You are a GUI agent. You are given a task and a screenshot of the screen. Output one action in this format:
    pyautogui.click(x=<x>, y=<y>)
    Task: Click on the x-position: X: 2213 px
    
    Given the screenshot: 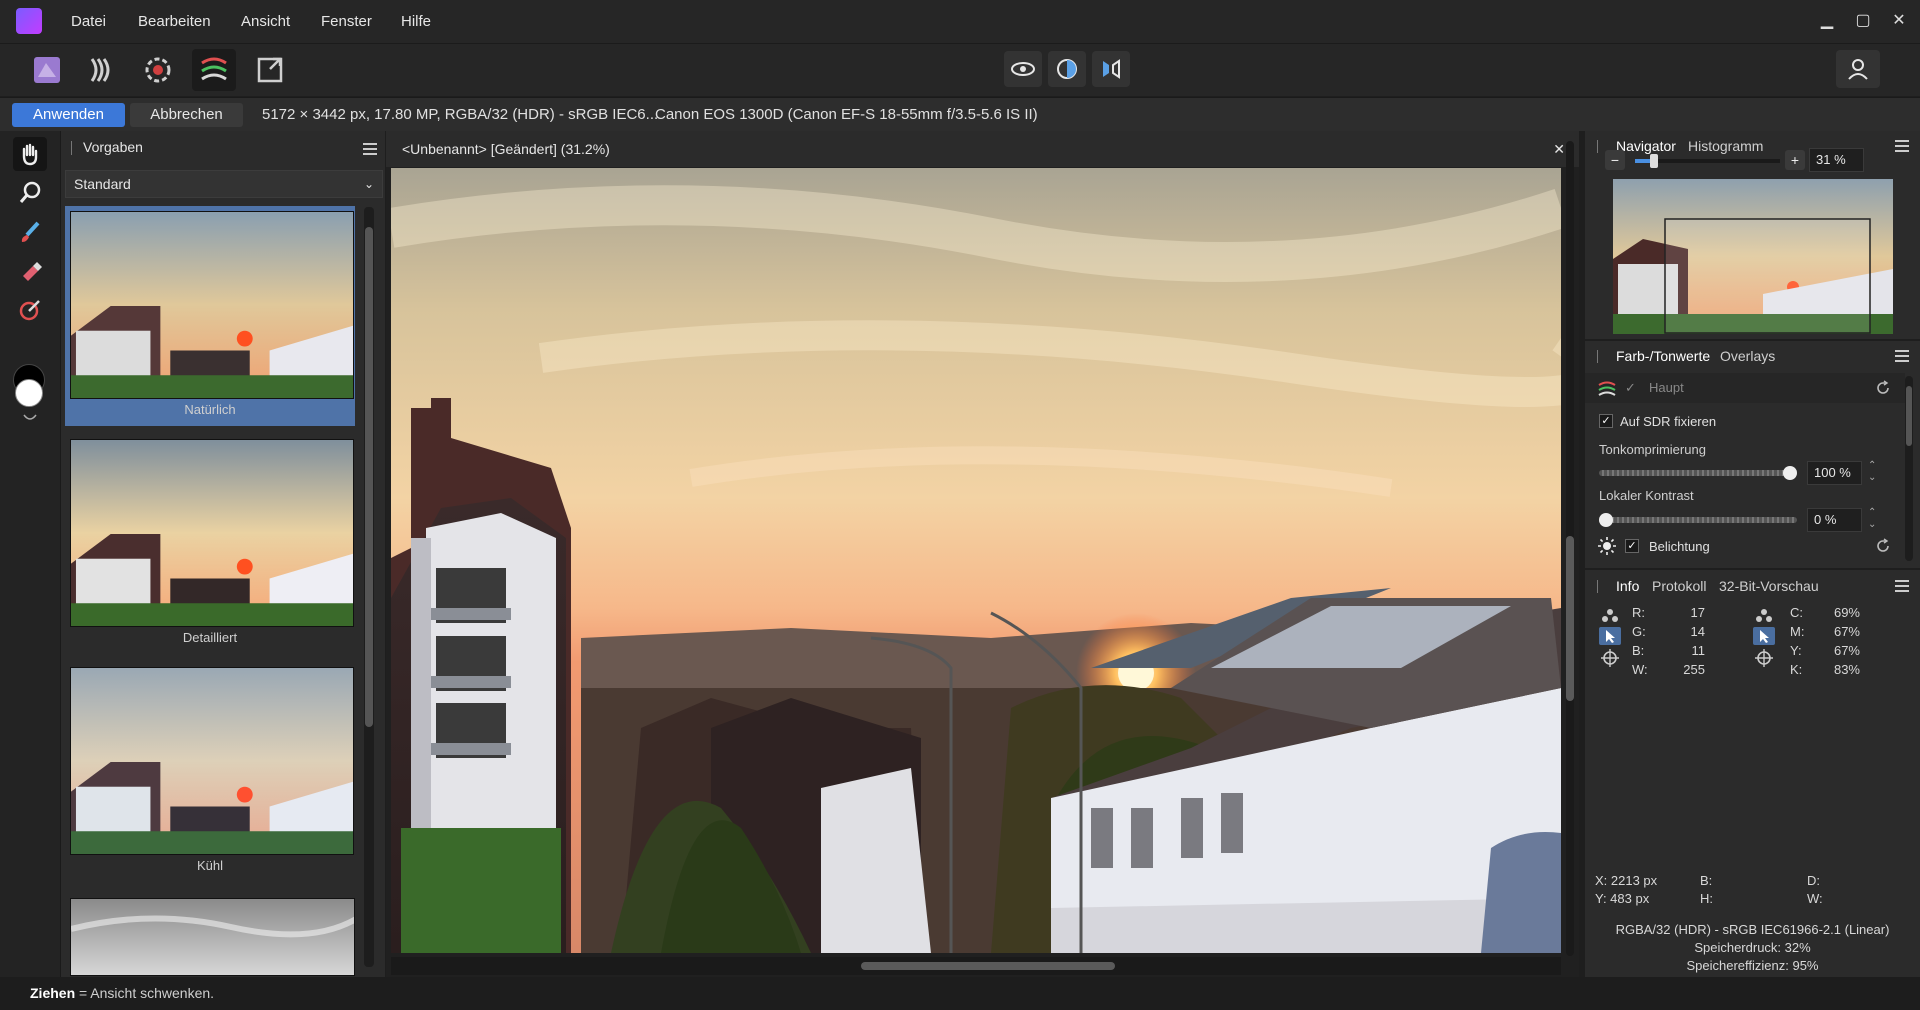 What is the action you would take?
    pyautogui.click(x=1626, y=880)
    